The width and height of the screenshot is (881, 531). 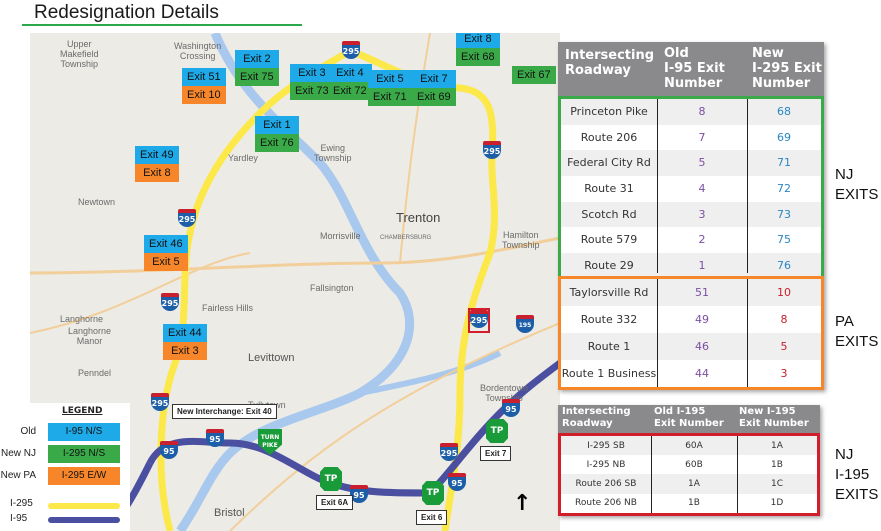 I want to click on legend-line-label-i95: I-95, so click(x=19, y=518).